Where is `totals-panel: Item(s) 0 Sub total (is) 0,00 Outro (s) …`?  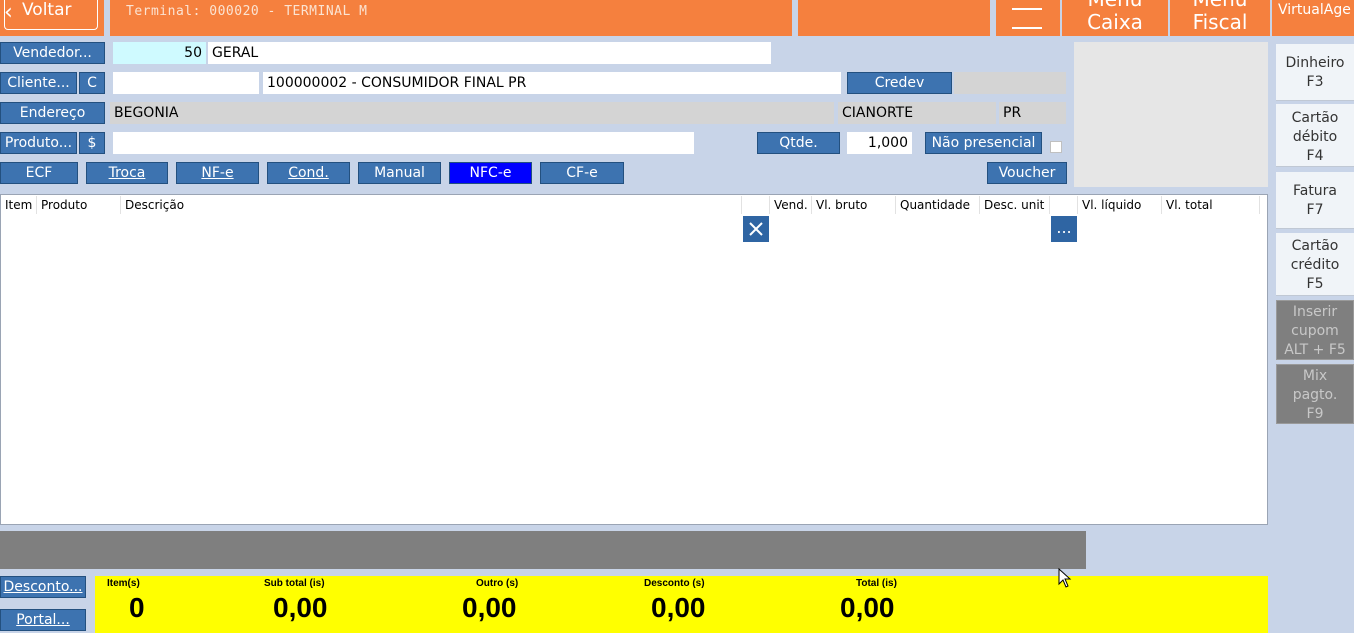
totals-panel: Item(s) 0 Sub total (is) 0,00 Outro (s) … is located at coordinates (681, 604).